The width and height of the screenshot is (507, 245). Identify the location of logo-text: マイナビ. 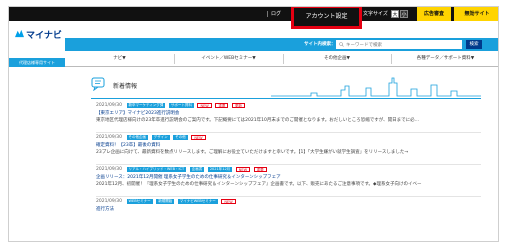
(44, 36).